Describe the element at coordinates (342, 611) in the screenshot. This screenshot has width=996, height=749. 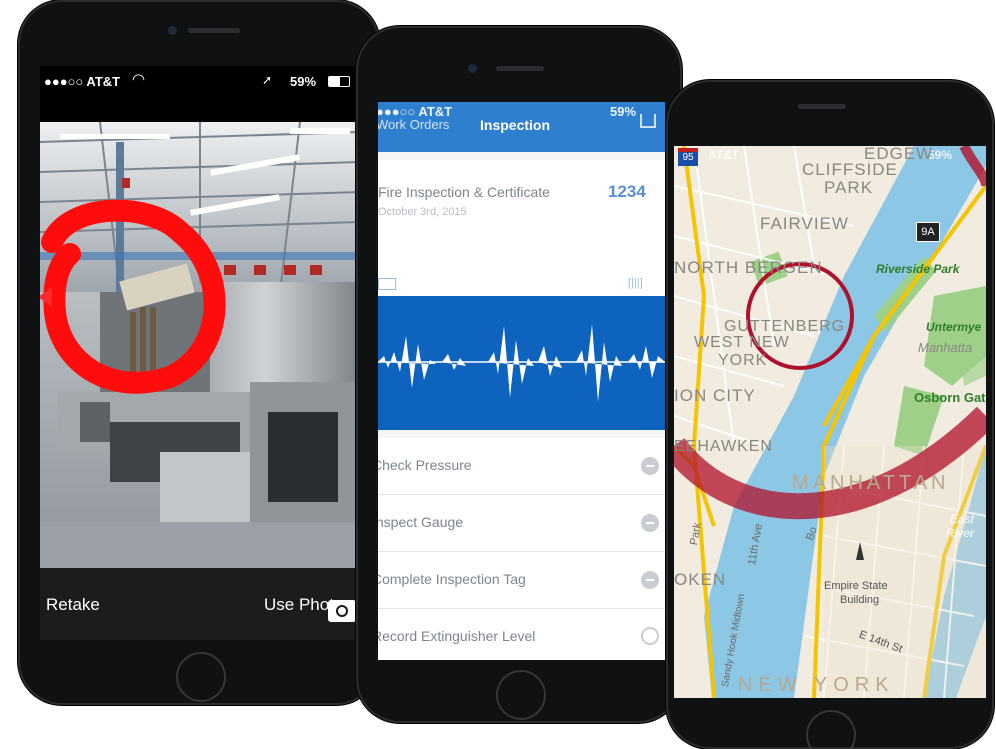
I see `camera-icon` at that location.